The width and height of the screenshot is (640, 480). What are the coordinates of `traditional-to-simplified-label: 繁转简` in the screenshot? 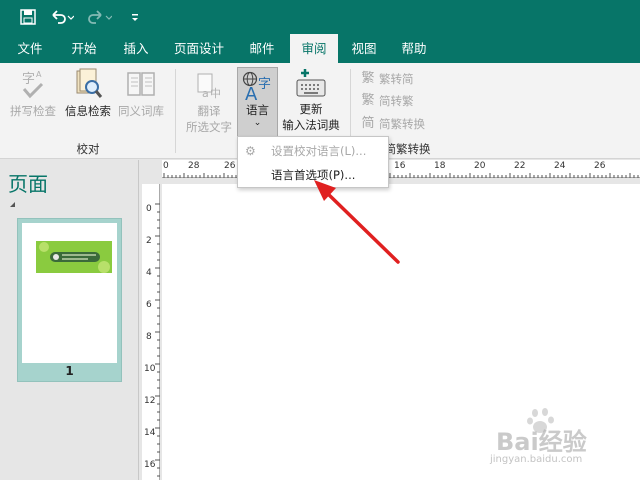 It's located at (396, 79).